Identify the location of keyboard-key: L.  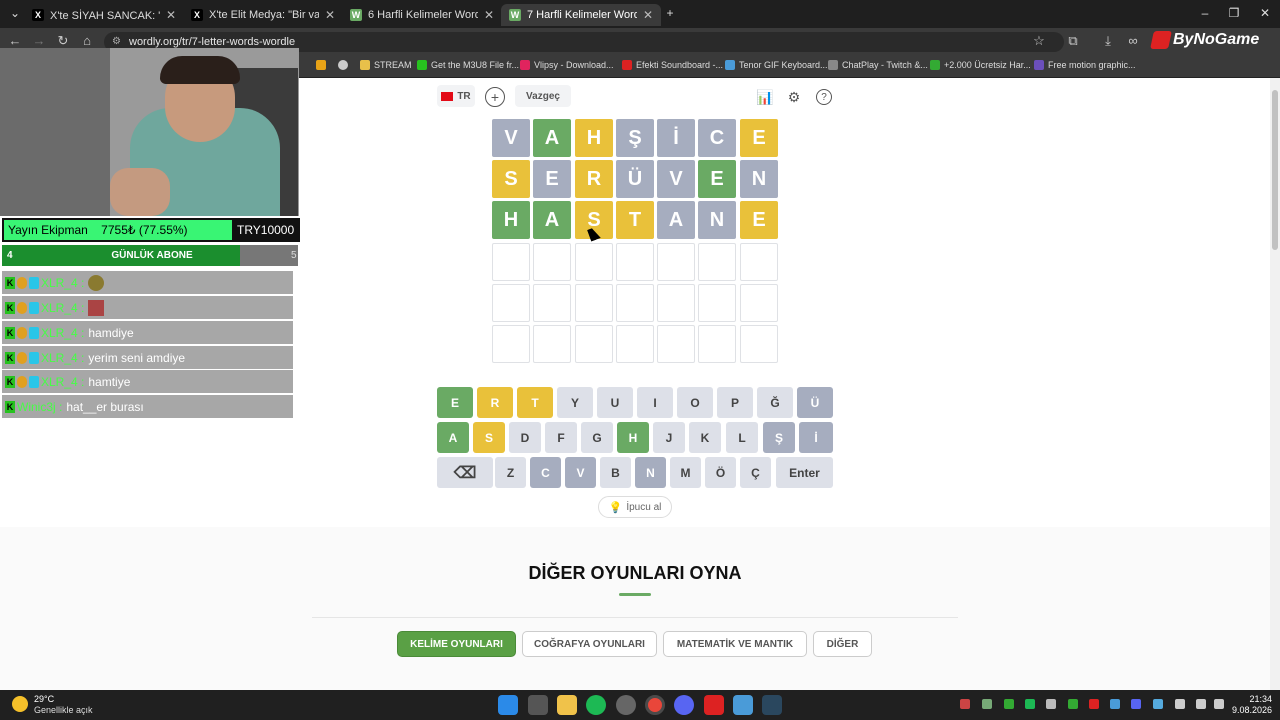
(742, 437).